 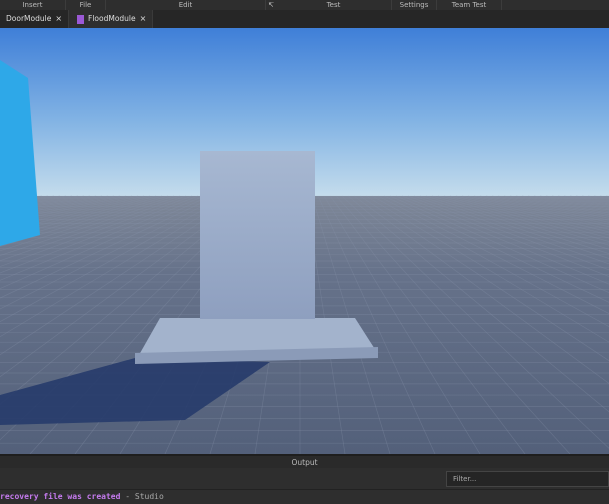 What do you see at coordinates (469, 5) in the screenshot?
I see `menu-team-test: Team Test` at bounding box center [469, 5].